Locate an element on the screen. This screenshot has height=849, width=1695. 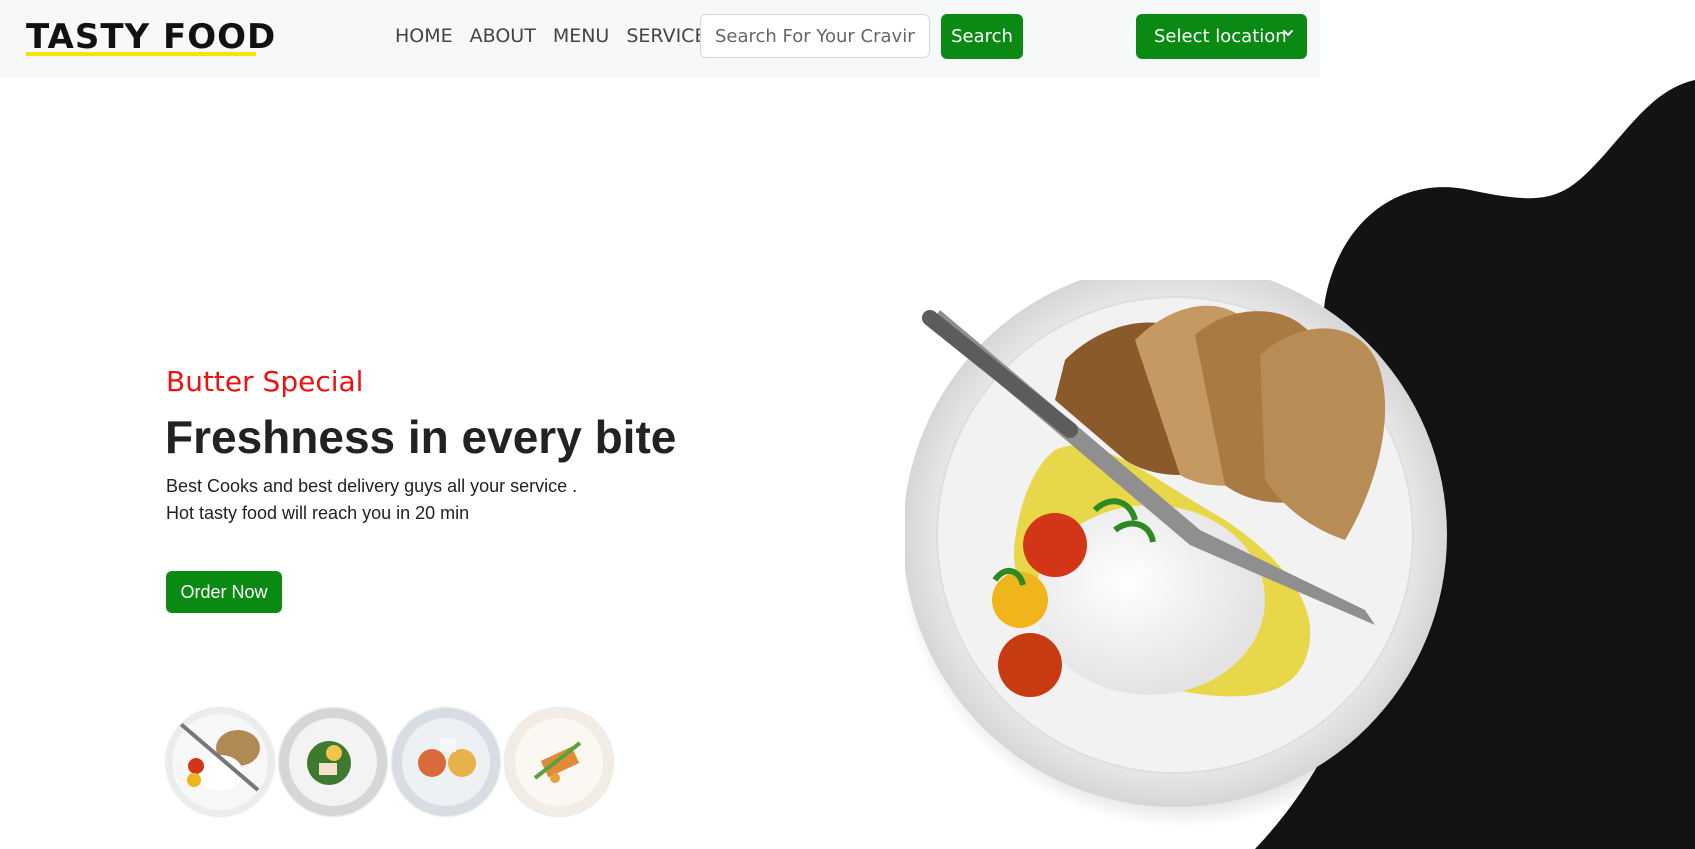
nav-home: HOME is located at coordinates (424, 36).